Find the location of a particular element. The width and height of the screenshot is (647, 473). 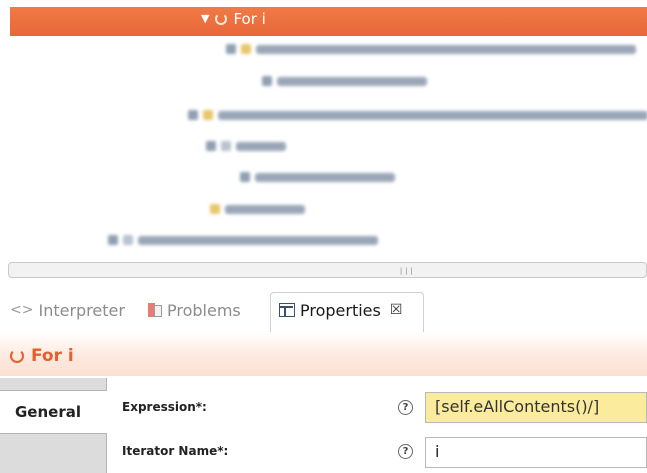

tree-row-selected is located at coordinates (328, 21).